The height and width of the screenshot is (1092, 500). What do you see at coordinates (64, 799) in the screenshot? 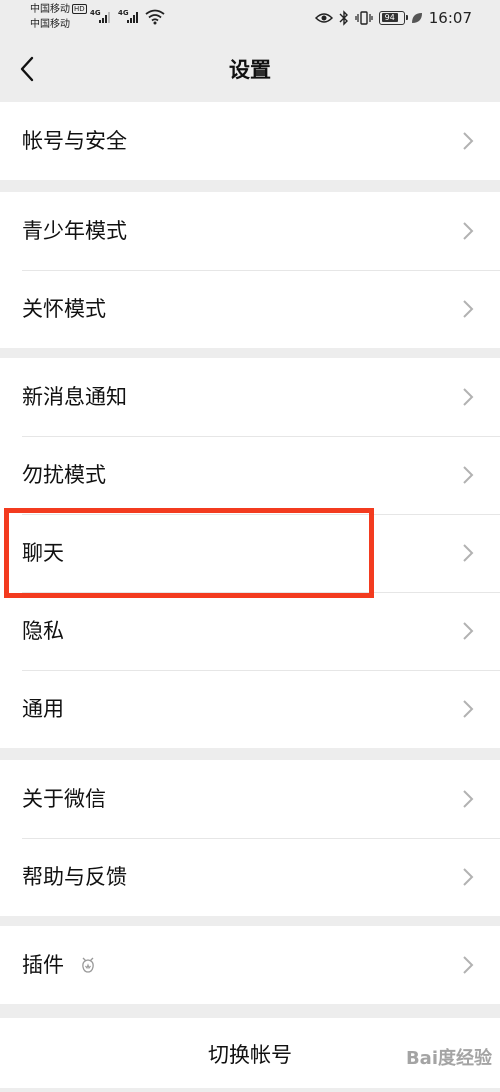
I see `settings-item-label: 关于微信` at bounding box center [64, 799].